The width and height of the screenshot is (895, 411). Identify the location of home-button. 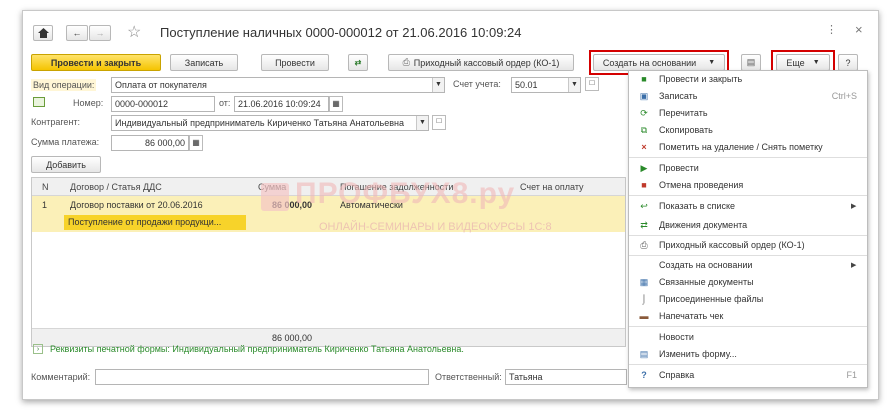
(43, 33).